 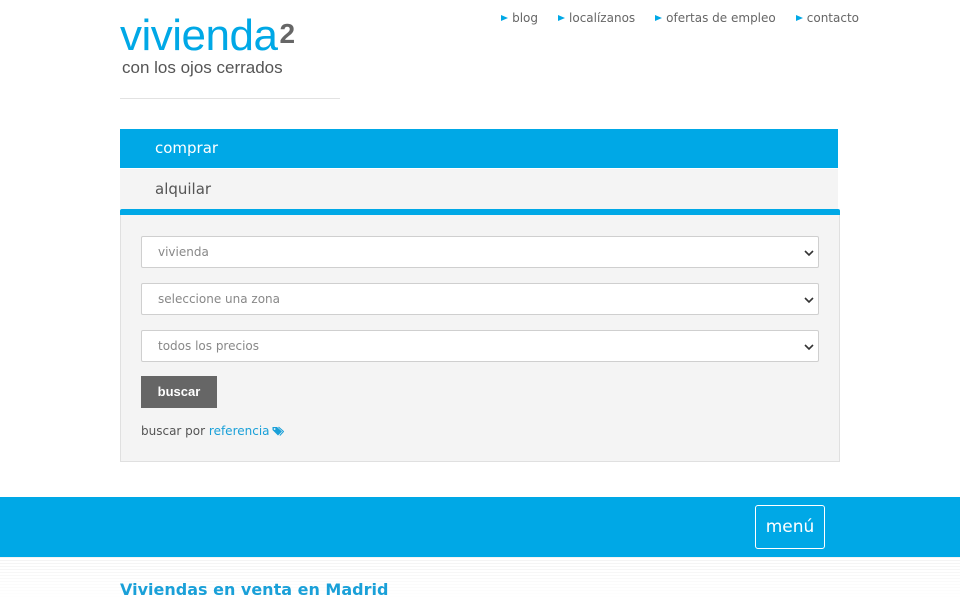 What do you see at coordinates (827, 18) in the screenshot?
I see `nav-link-contacto: contacto` at bounding box center [827, 18].